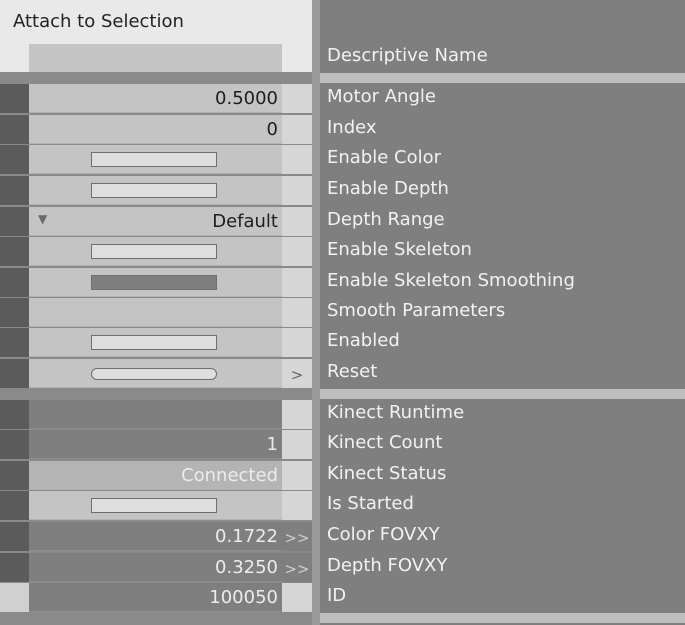 Image resolution: width=685 pixels, height=625 pixels. What do you see at coordinates (388, 188) in the screenshot?
I see `param-label-enable-depth: Enable Depth` at bounding box center [388, 188].